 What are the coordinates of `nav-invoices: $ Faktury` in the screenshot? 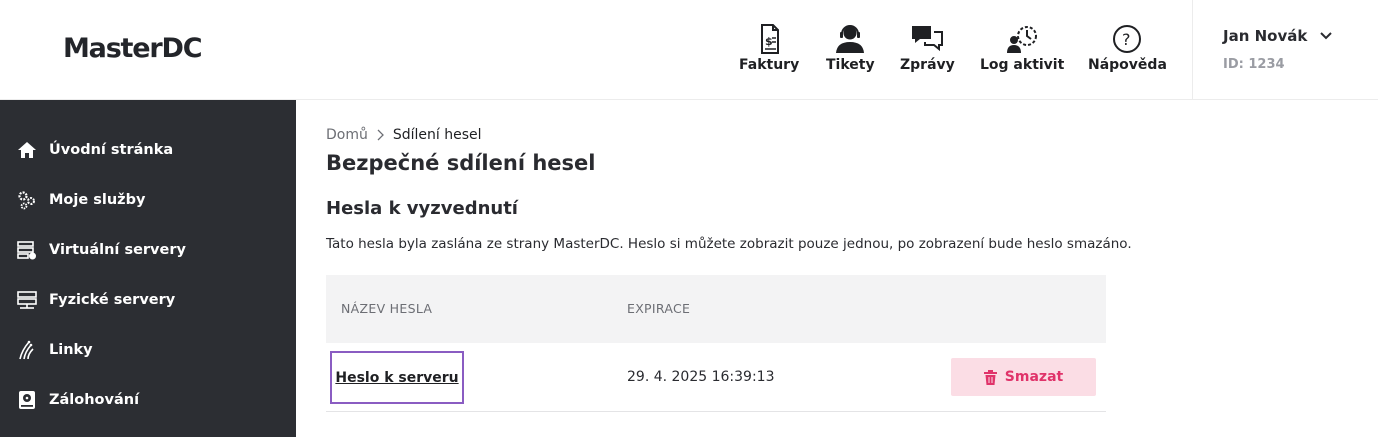 It's located at (769, 48).